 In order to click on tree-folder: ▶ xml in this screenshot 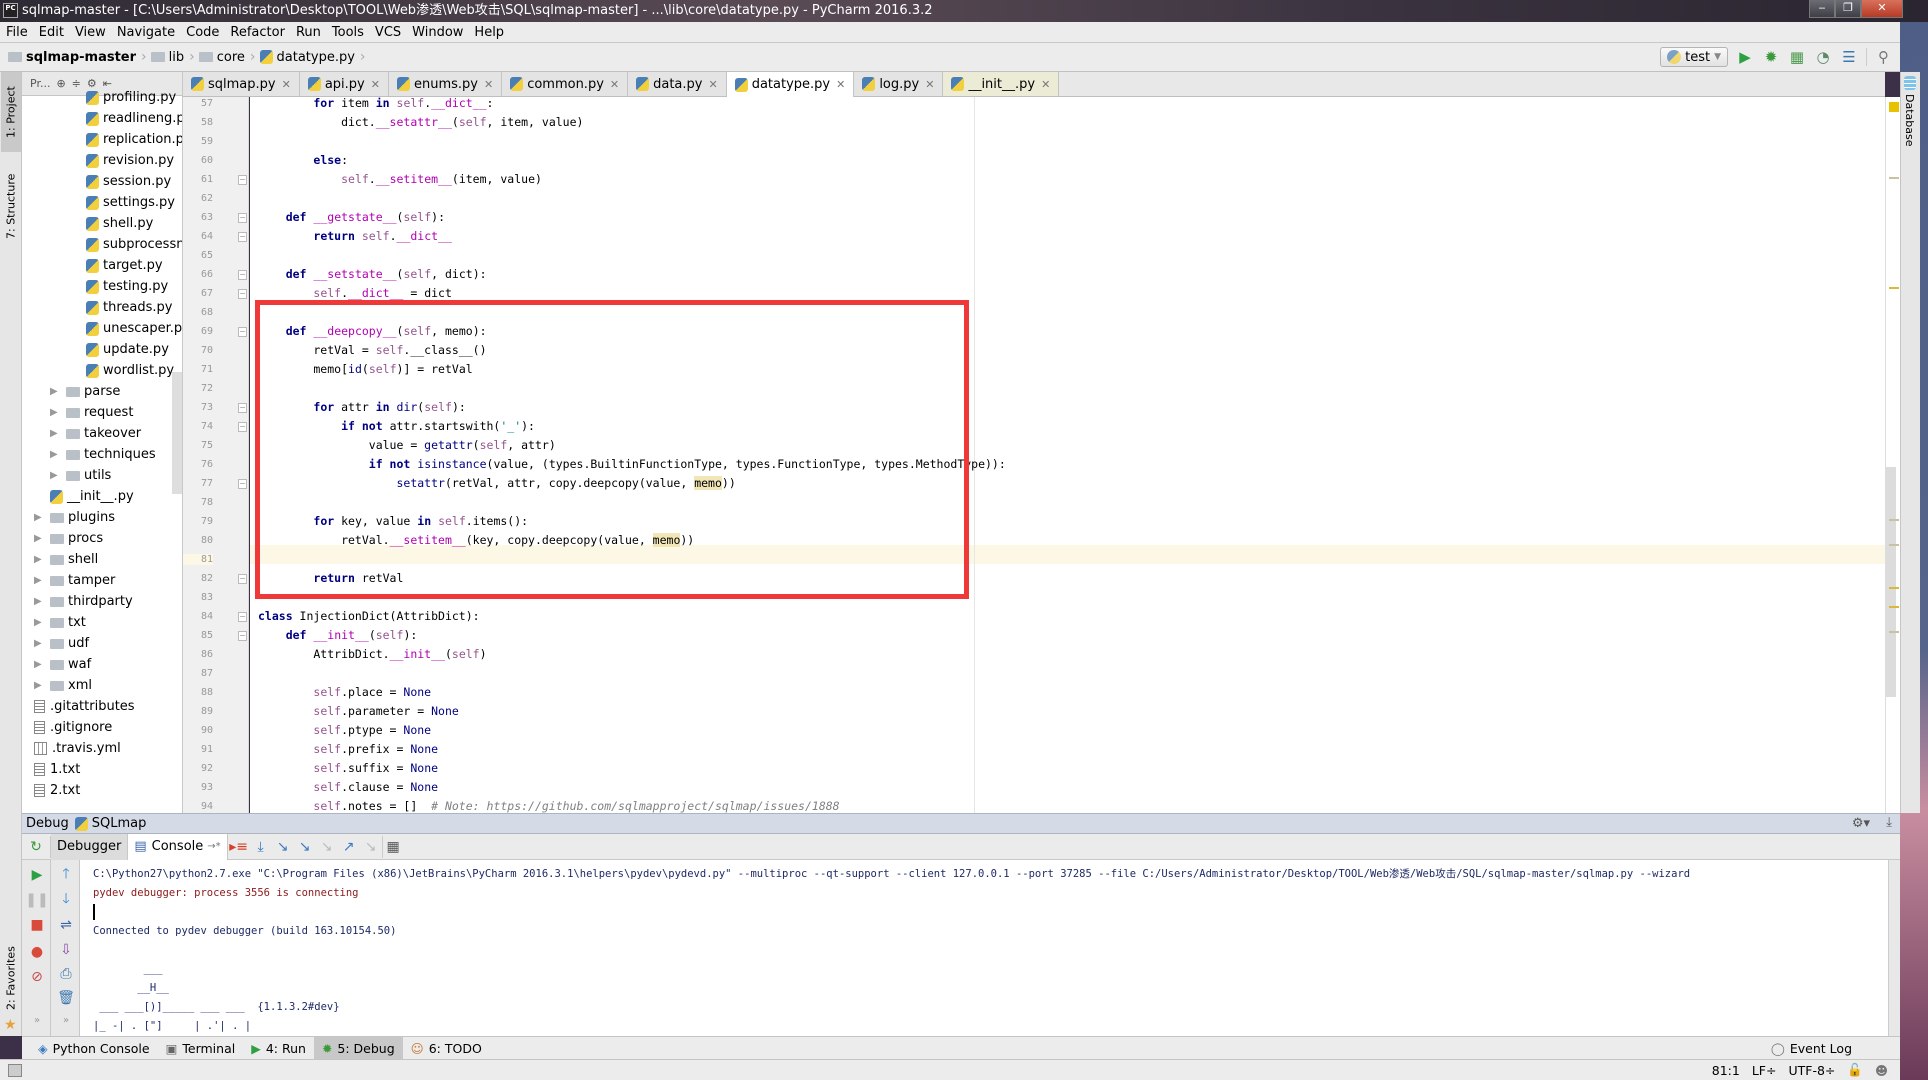, I will do `click(63, 685)`.